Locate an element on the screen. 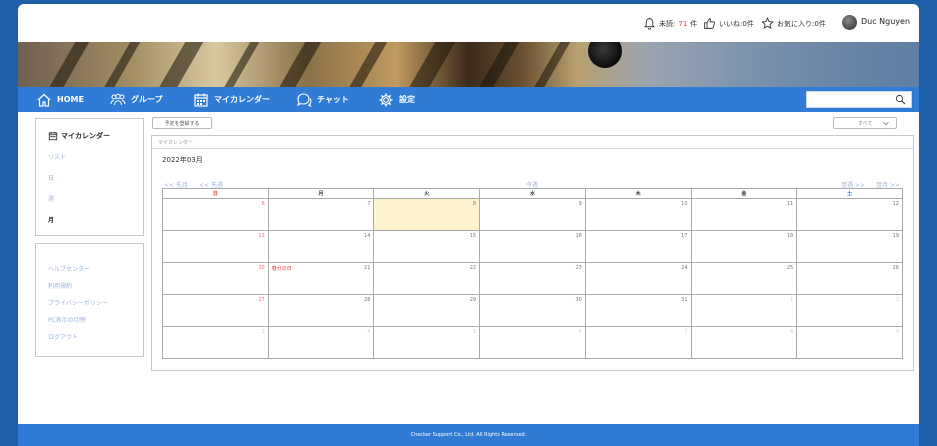  day-number: 6 is located at coordinates (580, 332).